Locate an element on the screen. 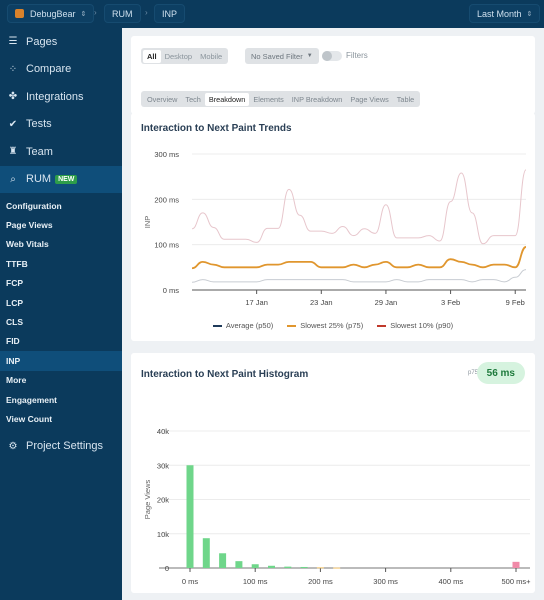 Image resolution: width=544 pixels, height=600 pixels. sidebar-sub-cls: CLS is located at coordinates (61, 321).